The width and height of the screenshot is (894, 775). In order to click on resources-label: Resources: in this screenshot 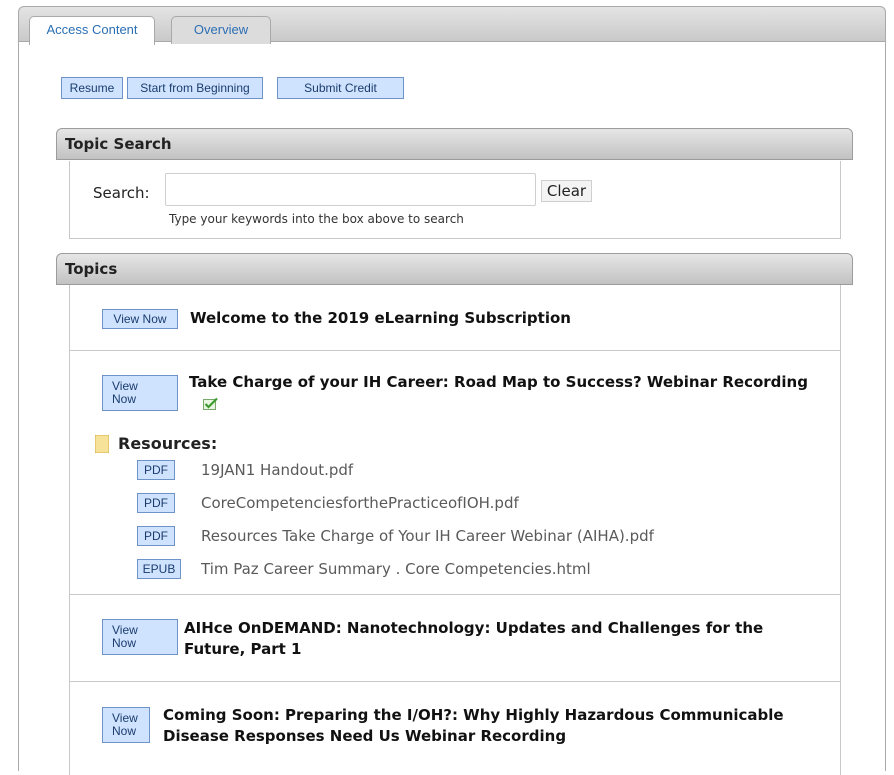, I will do `click(168, 443)`.